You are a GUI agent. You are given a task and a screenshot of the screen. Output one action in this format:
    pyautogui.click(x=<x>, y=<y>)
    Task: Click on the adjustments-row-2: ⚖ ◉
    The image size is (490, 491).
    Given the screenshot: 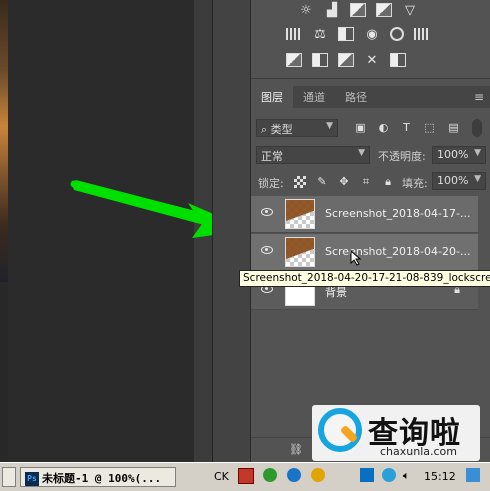 What is the action you would take?
    pyautogui.click(x=386, y=34)
    